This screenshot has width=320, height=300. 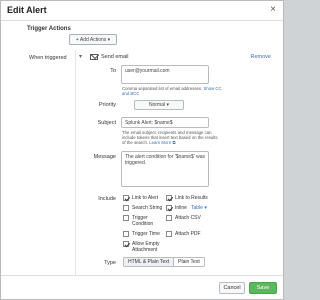 What do you see at coordinates (165, 74) in the screenshot?
I see `to-field: user@yourmail.com` at bounding box center [165, 74].